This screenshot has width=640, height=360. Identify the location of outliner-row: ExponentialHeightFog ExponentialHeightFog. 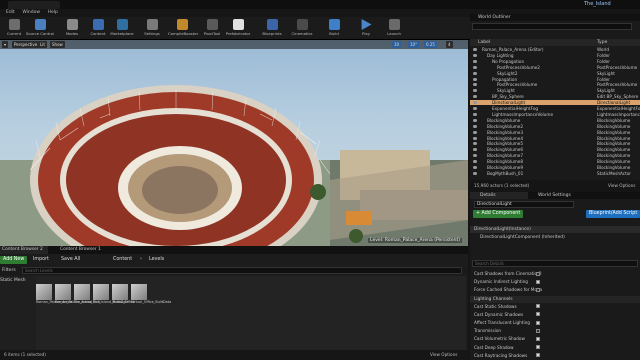
(555, 108).